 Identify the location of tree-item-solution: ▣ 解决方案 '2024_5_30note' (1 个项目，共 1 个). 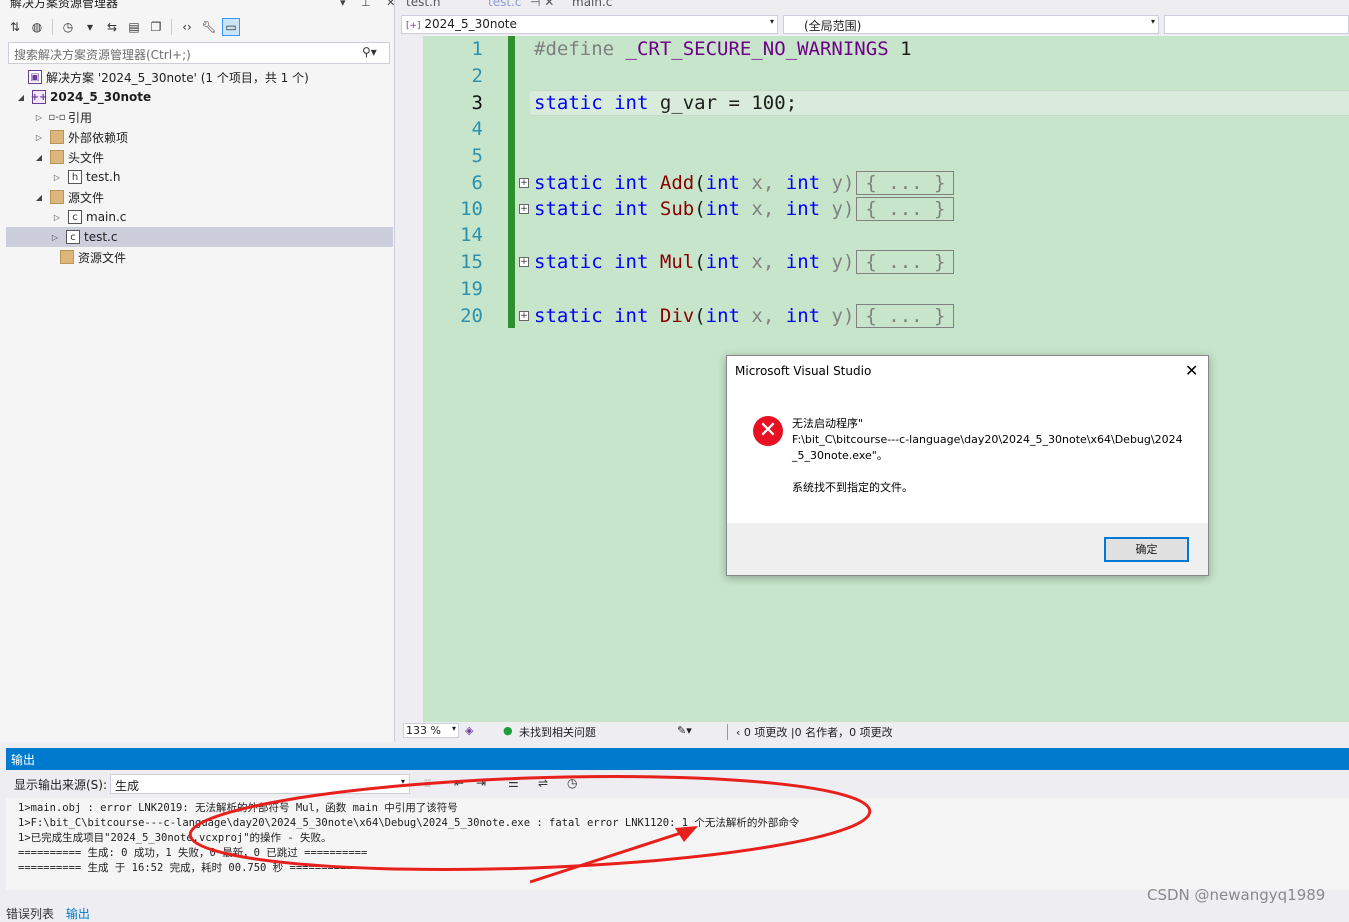
(200, 77).